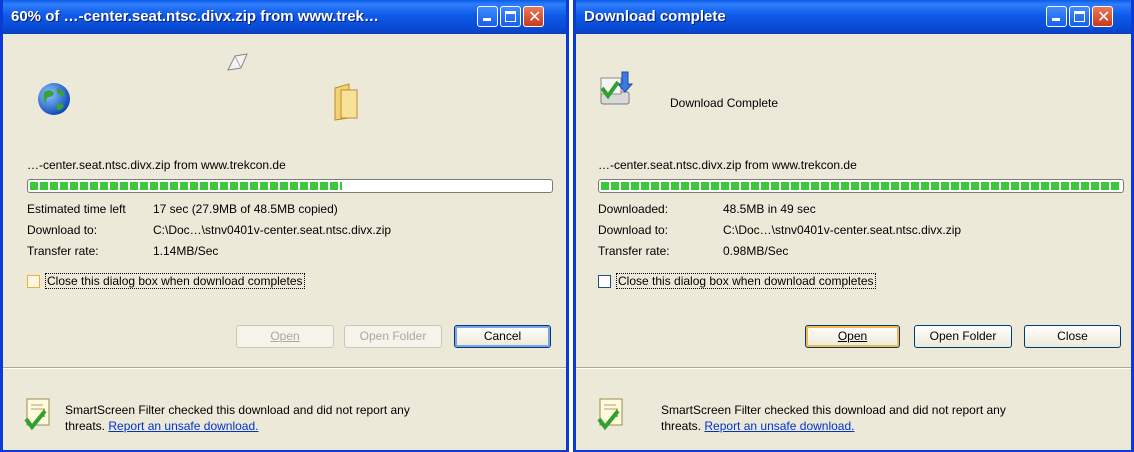 Image resolution: width=1134 pixels, height=452 pixels. I want to click on transfer-rate-value: 0.98MB/Sec, so click(756, 251).